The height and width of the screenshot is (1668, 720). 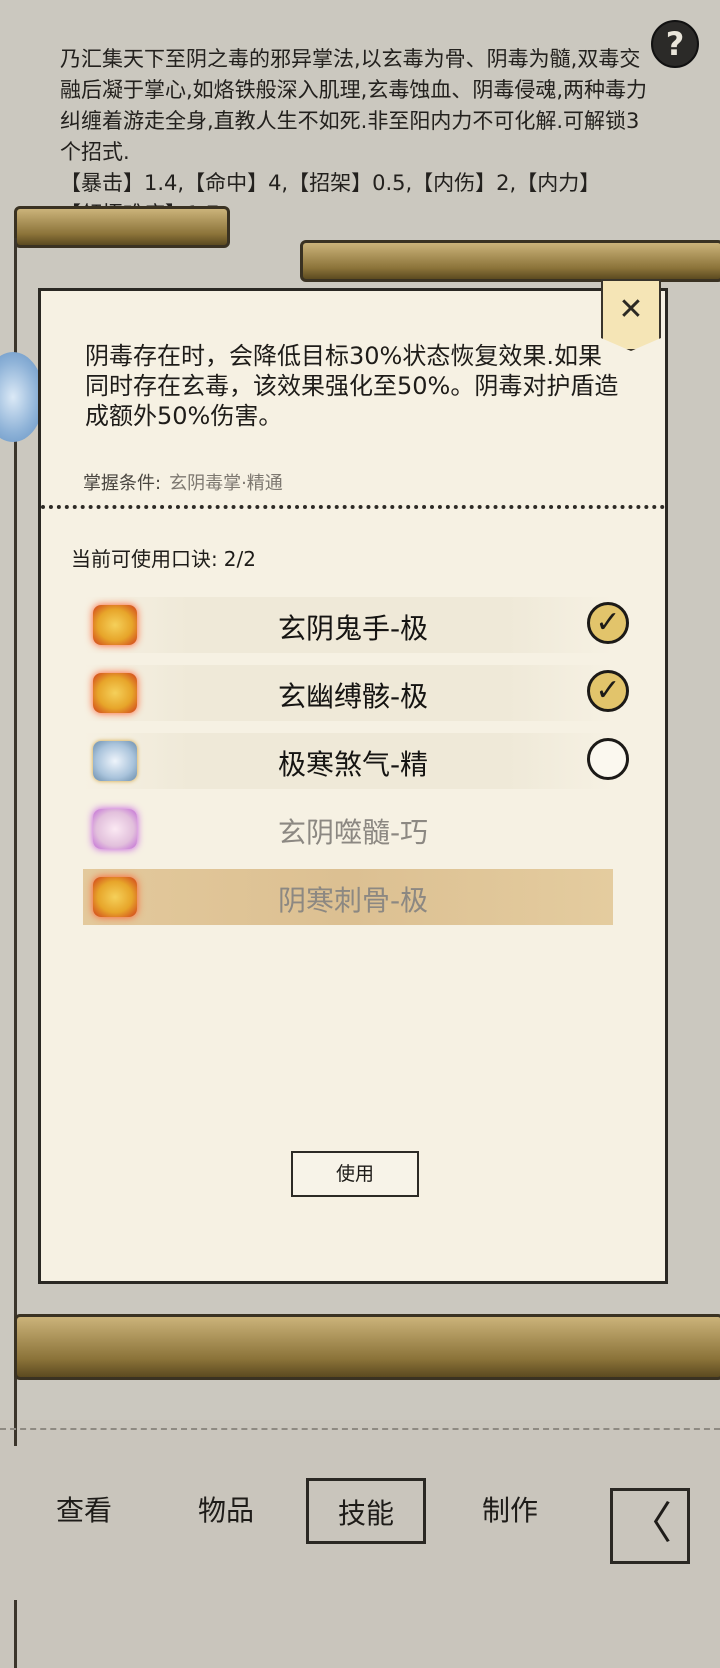 I want to click on nav-view: 查看, so click(x=84, y=1511).